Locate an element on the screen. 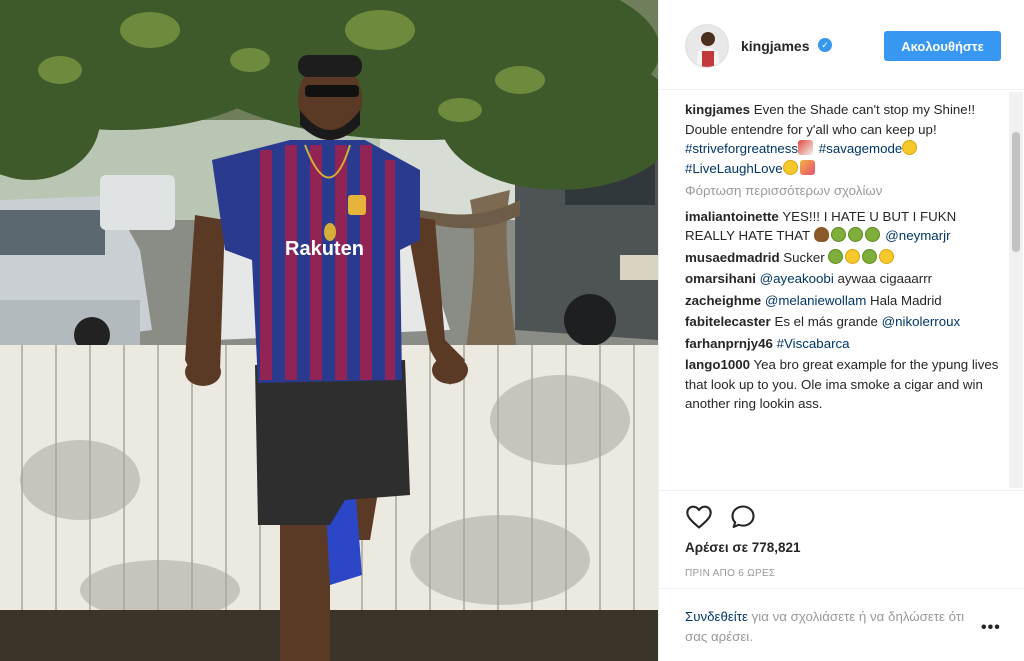 The height and width of the screenshot is (661, 1024). laughing-emoji-icon is located at coordinates (853, 256).